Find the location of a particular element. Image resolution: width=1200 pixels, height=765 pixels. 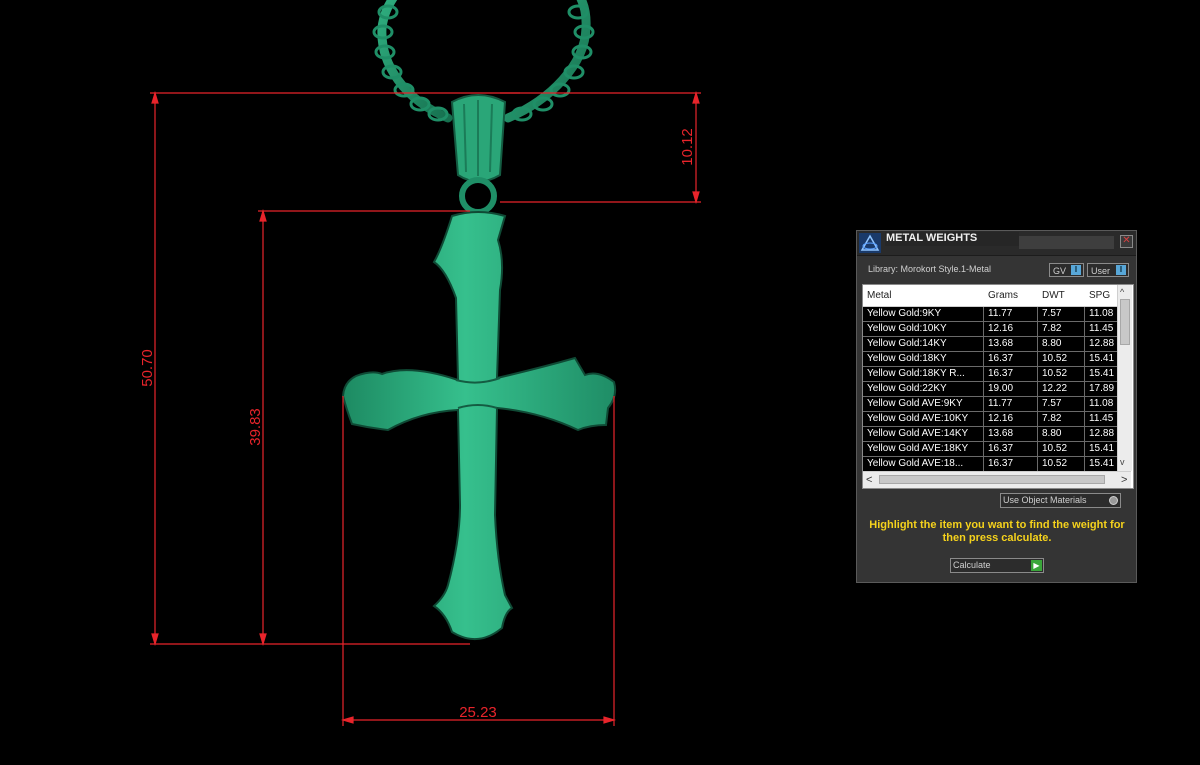

scroll-left-icon: < is located at coordinates (869, 480).